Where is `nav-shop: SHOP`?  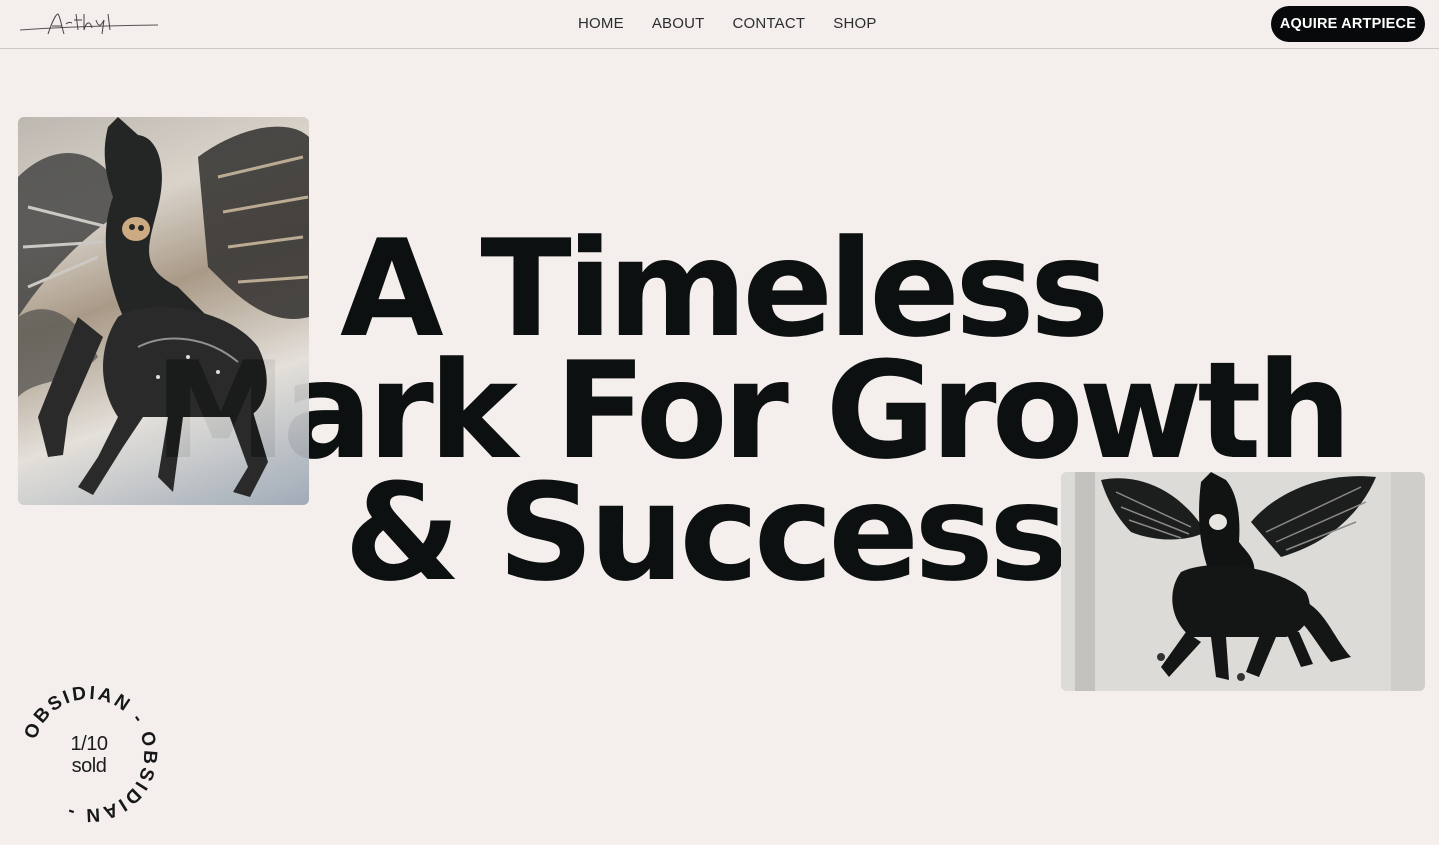 nav-shop: SHOP is located at coordinates (854, 23).